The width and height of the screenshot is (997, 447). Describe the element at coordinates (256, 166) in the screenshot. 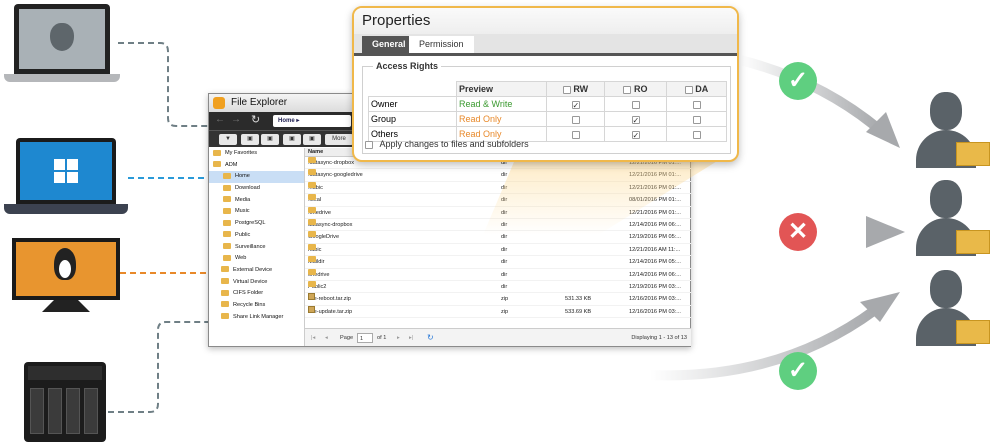

I see `sidebar-item: ADM` at that location.